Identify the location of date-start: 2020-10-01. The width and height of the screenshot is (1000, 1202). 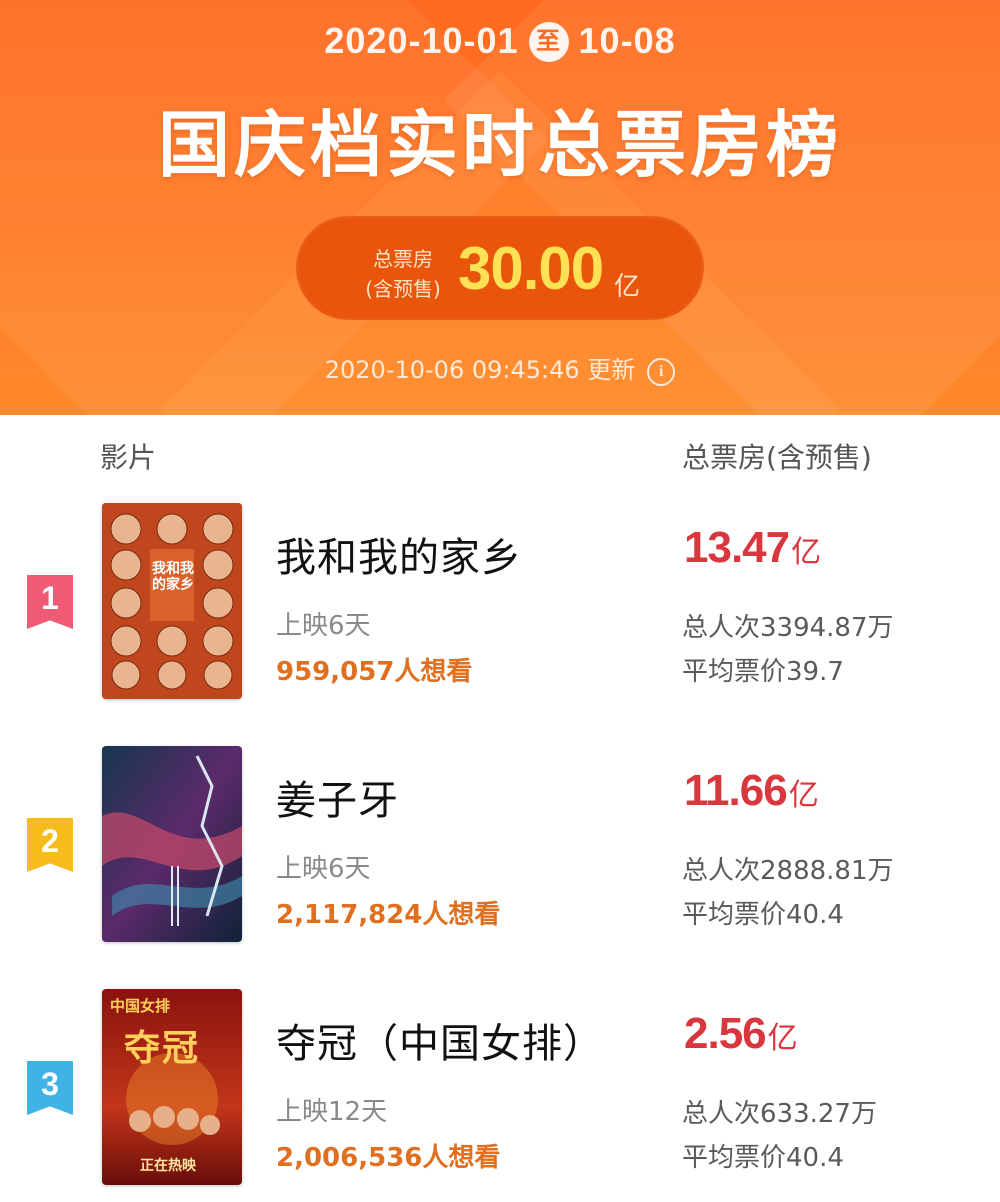
(421, 40).